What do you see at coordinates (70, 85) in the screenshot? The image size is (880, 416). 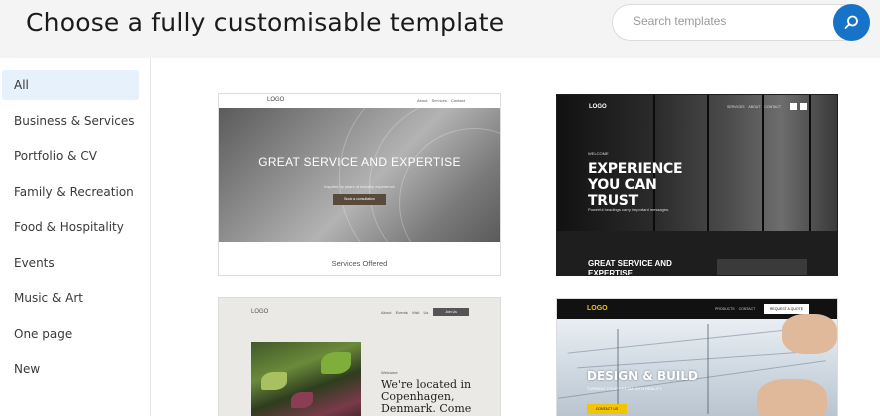 I see `category-all: All` at bounding box center [70, 85].